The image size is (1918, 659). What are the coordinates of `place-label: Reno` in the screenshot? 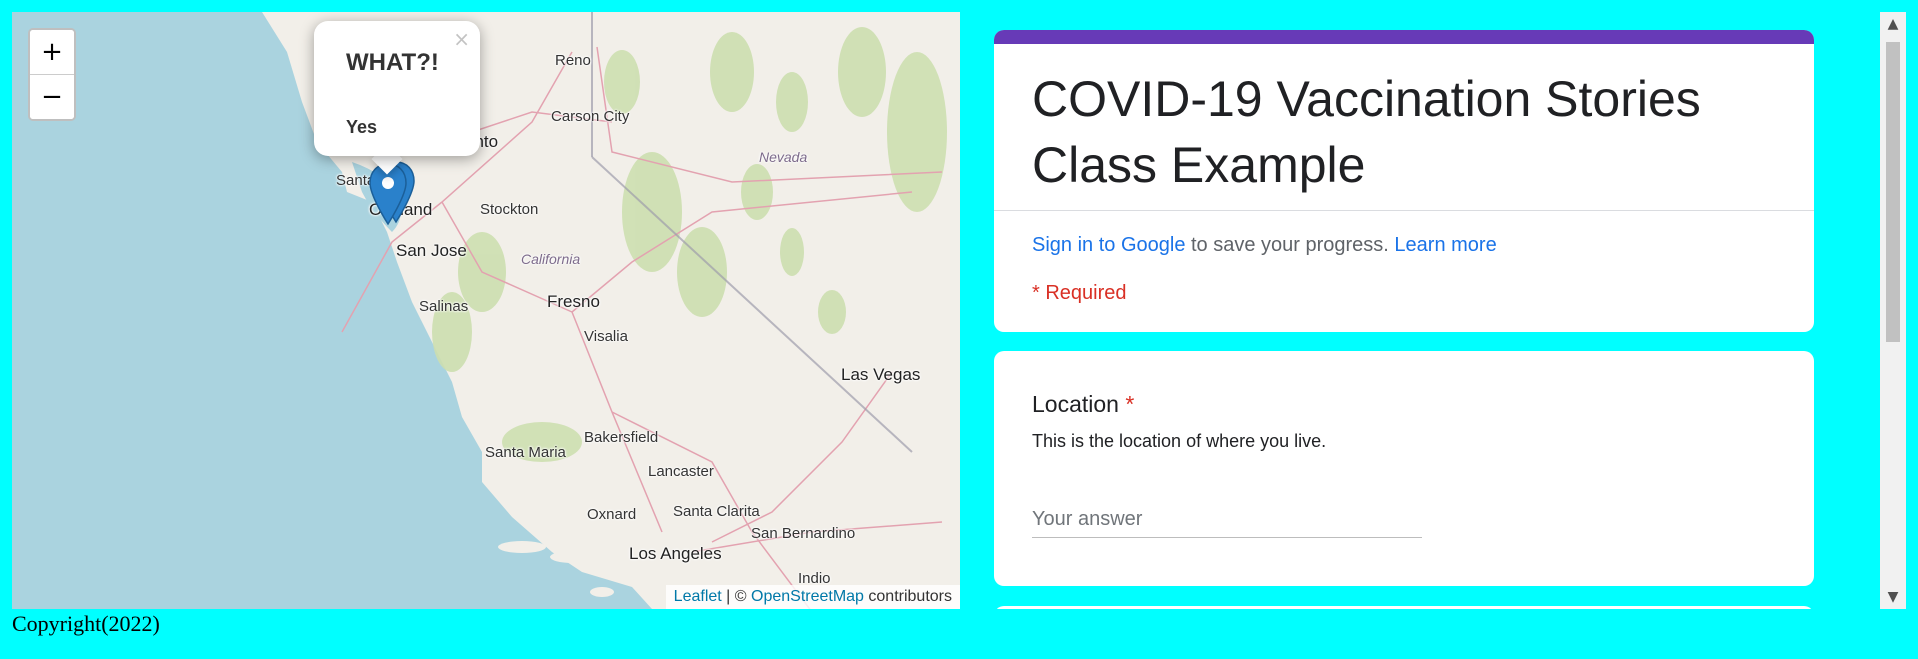 It's located at (573, 60).